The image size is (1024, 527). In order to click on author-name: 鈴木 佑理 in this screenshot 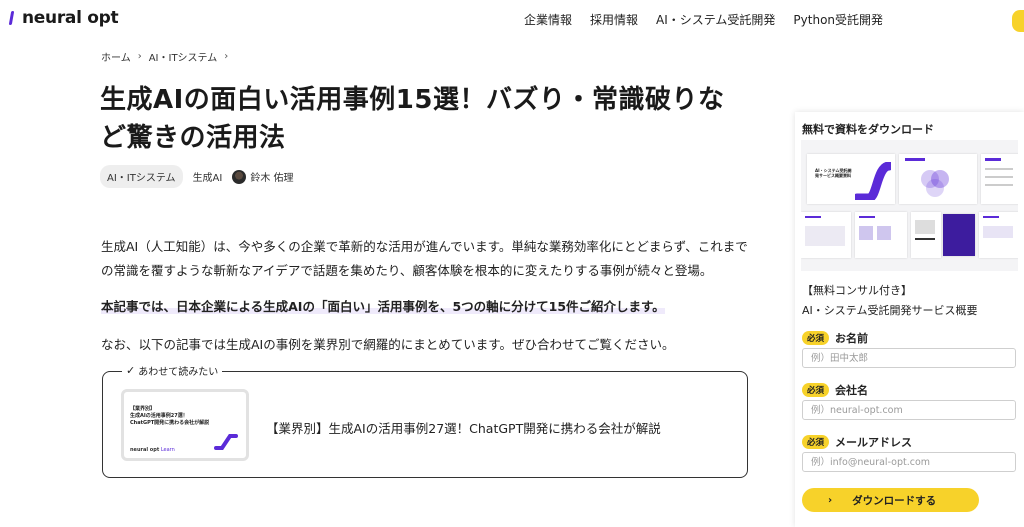, I will do `click(272, 178)`.